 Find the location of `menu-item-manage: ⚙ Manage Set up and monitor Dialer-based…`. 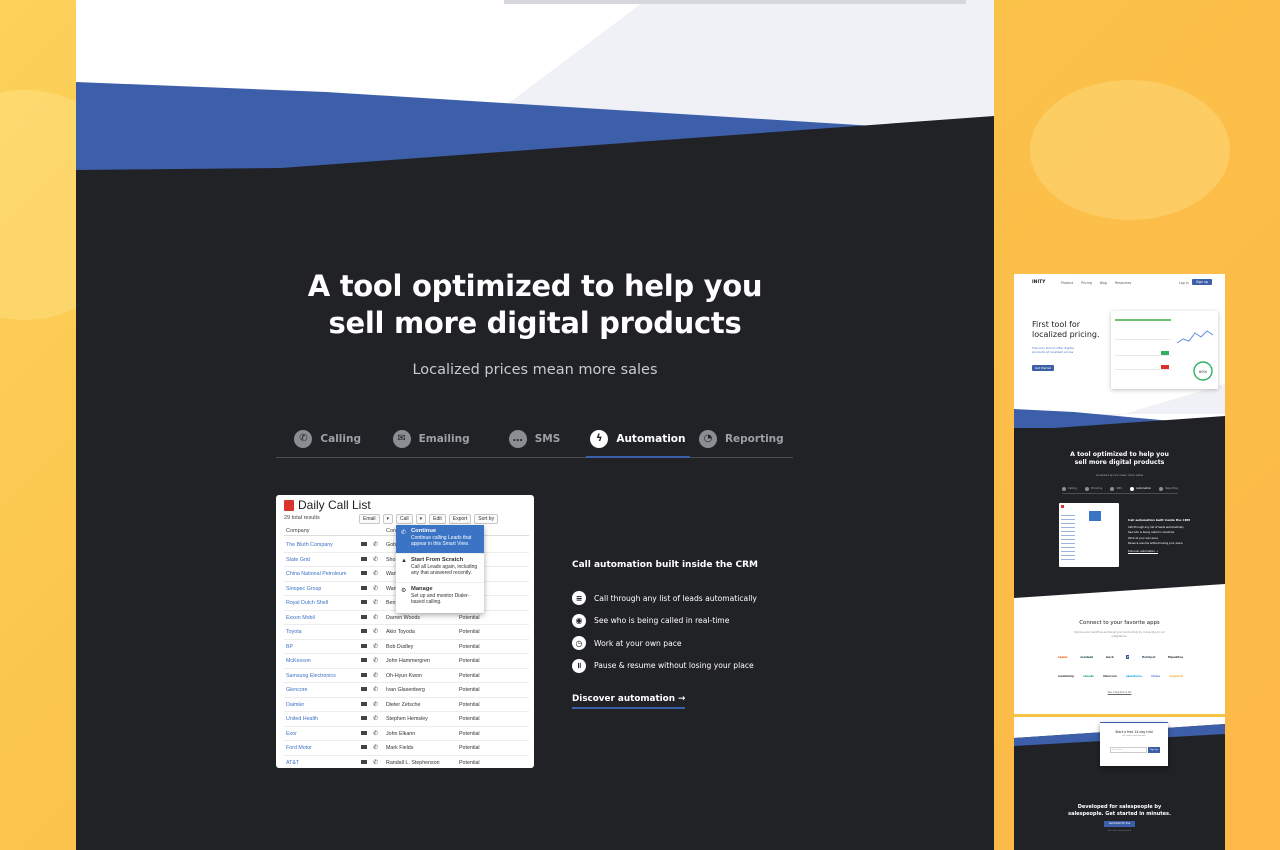

menu-item-manage: ⚙ Manage Set up and monitor Dialer-based… is located at coordinates (440, 597).